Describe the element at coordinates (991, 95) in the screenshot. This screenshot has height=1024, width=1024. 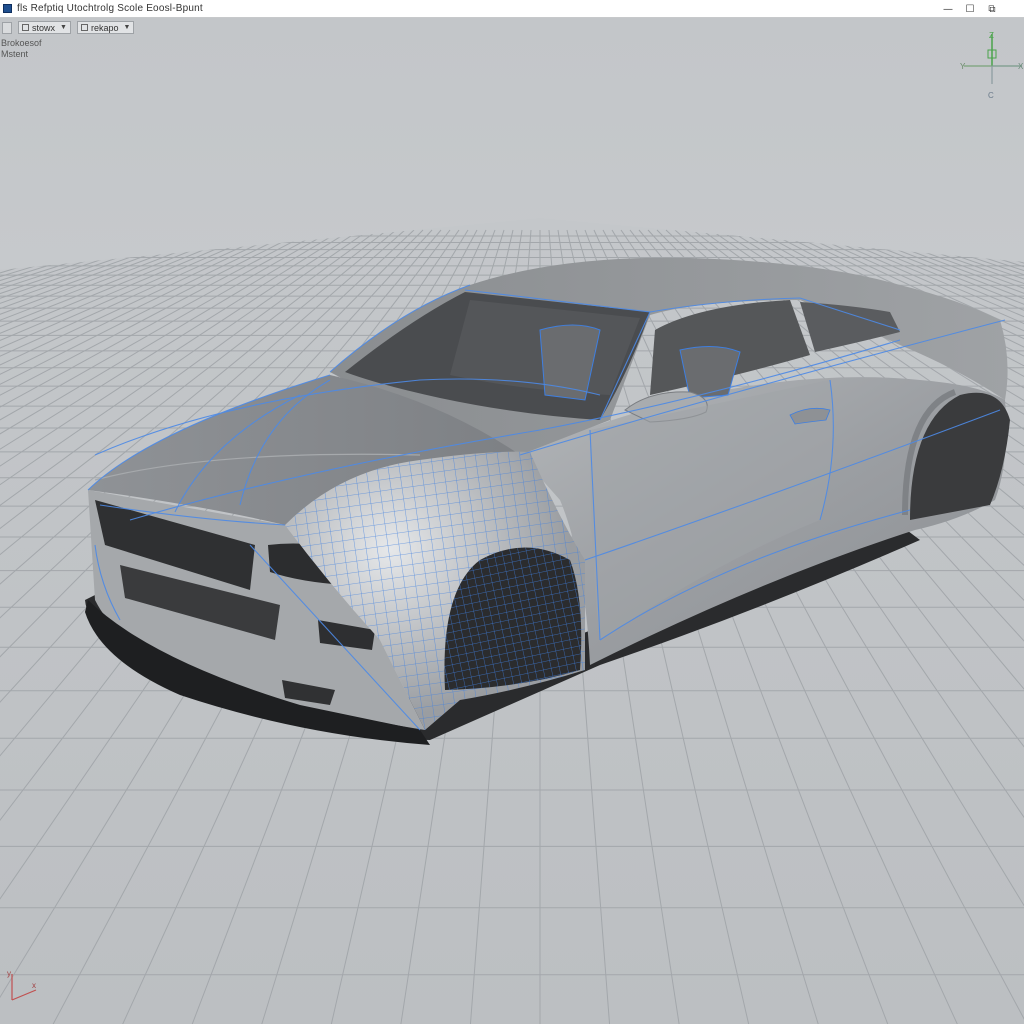
I see `gizmo-bottom-label: C` at that location.